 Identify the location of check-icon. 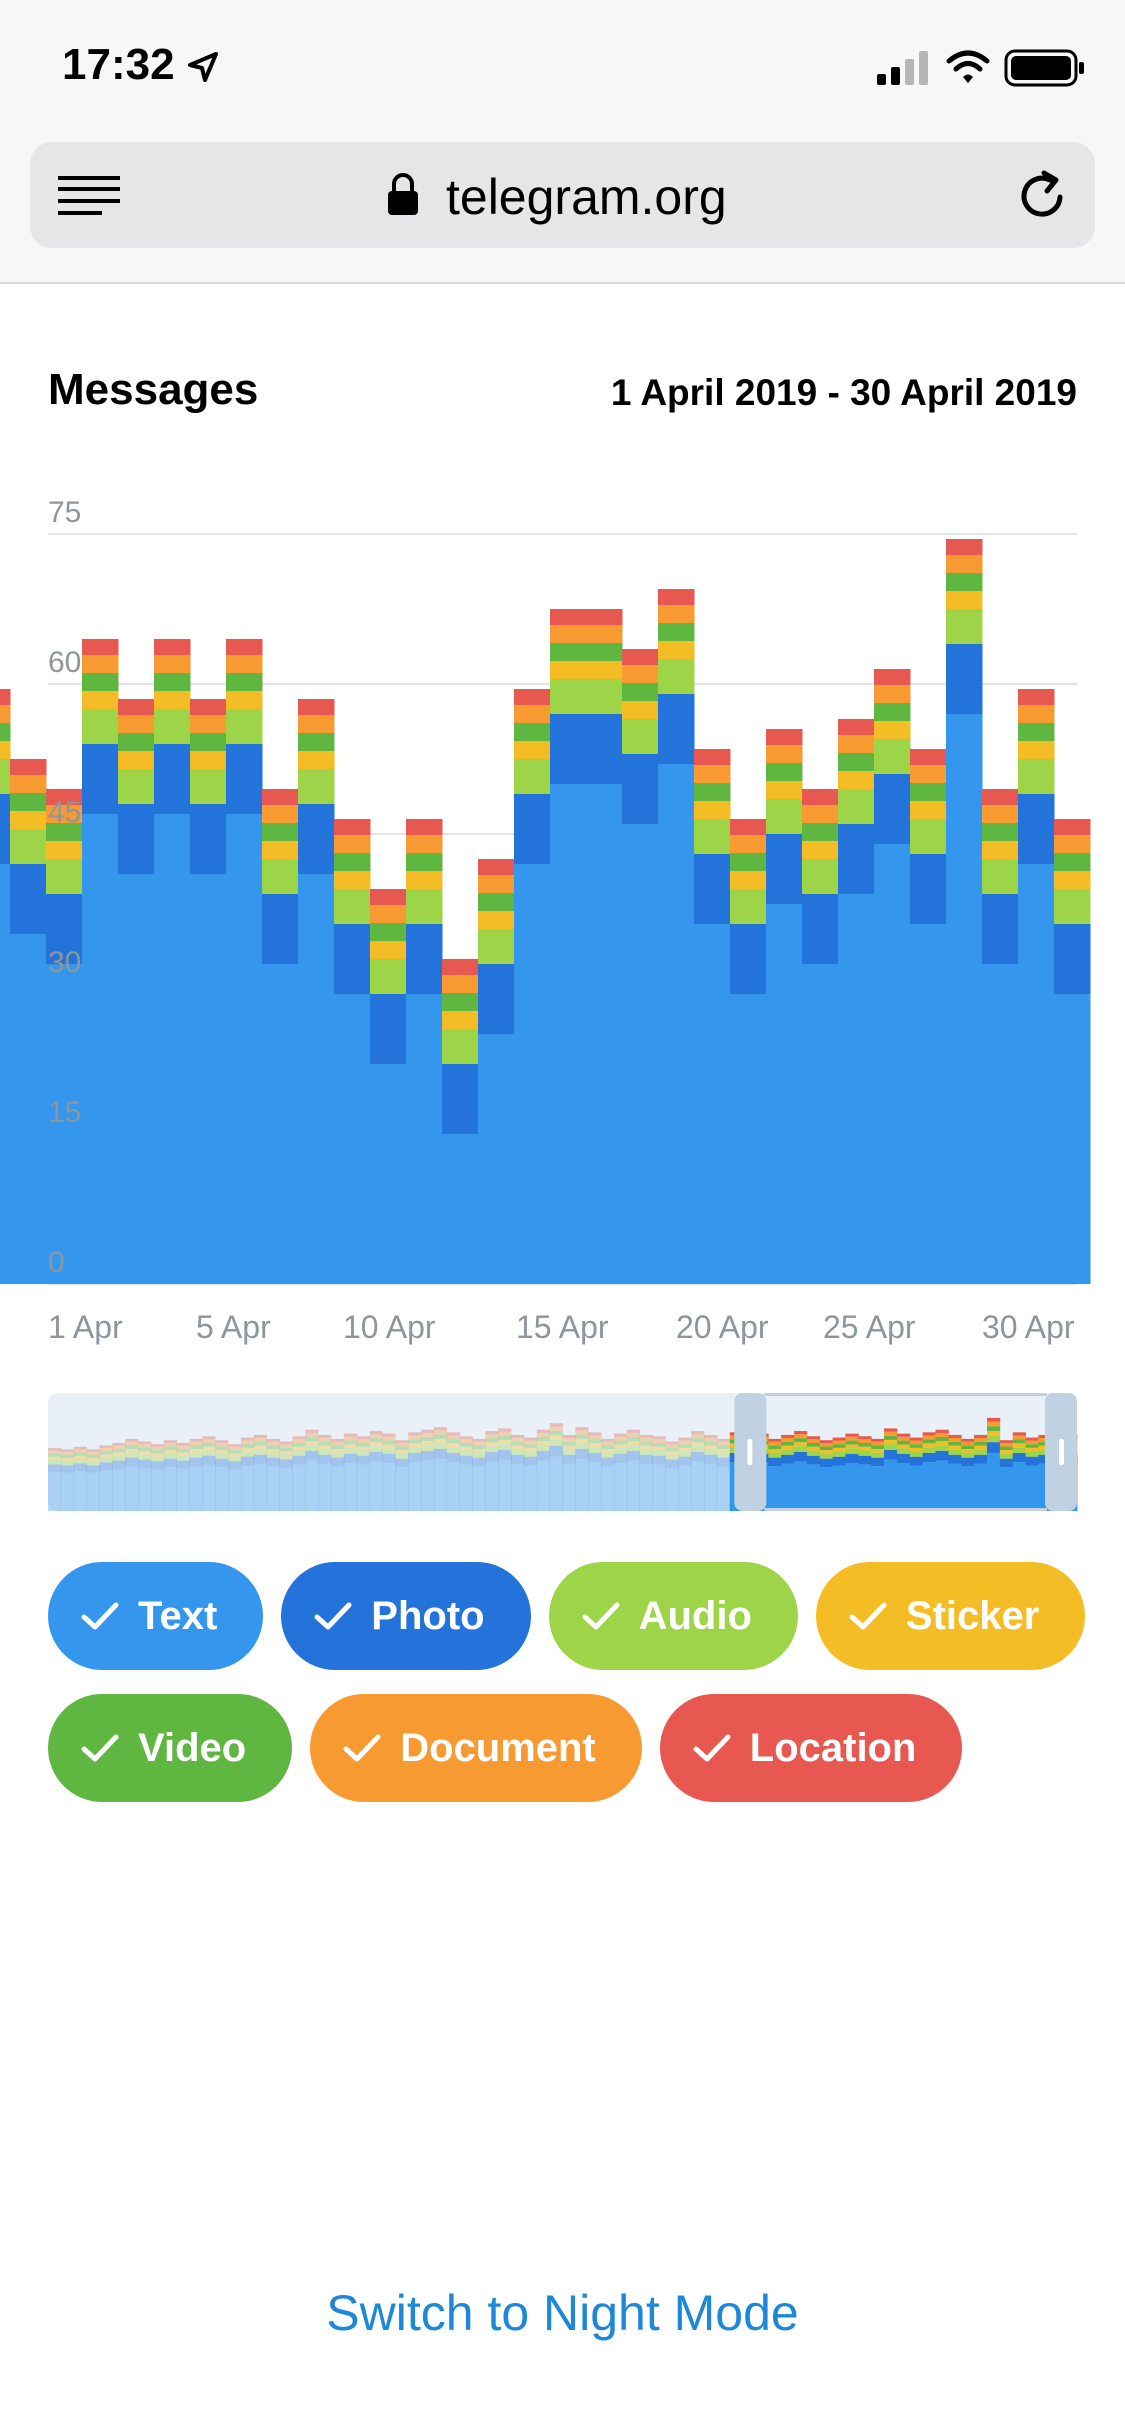
(601, 1616).